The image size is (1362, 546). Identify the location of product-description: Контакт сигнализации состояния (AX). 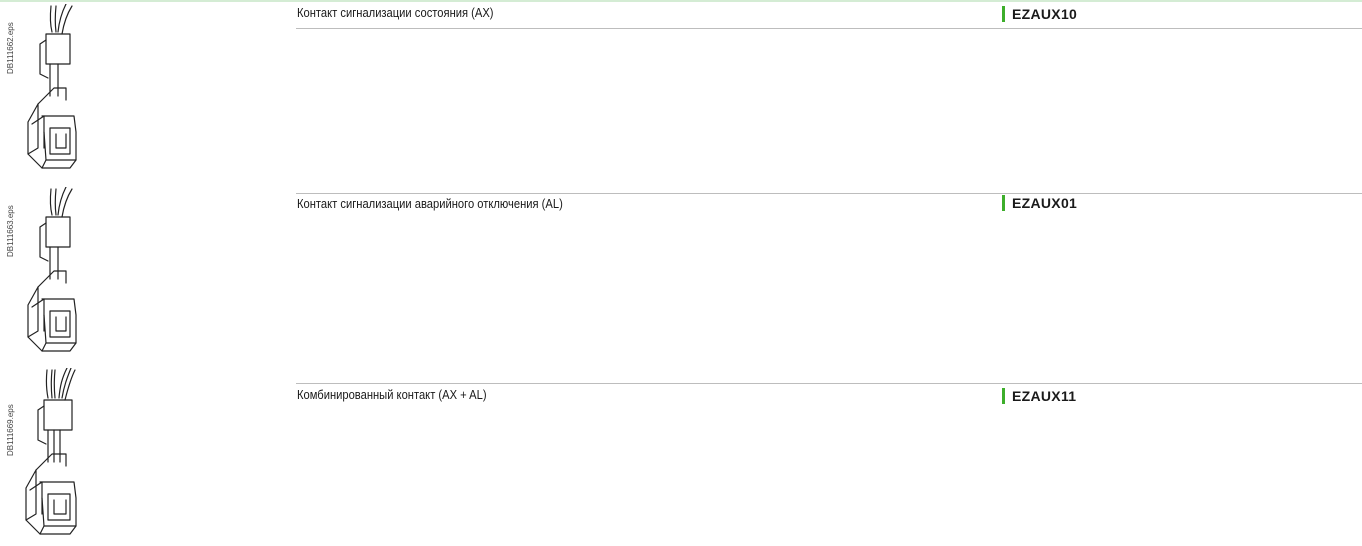
(395, 12).